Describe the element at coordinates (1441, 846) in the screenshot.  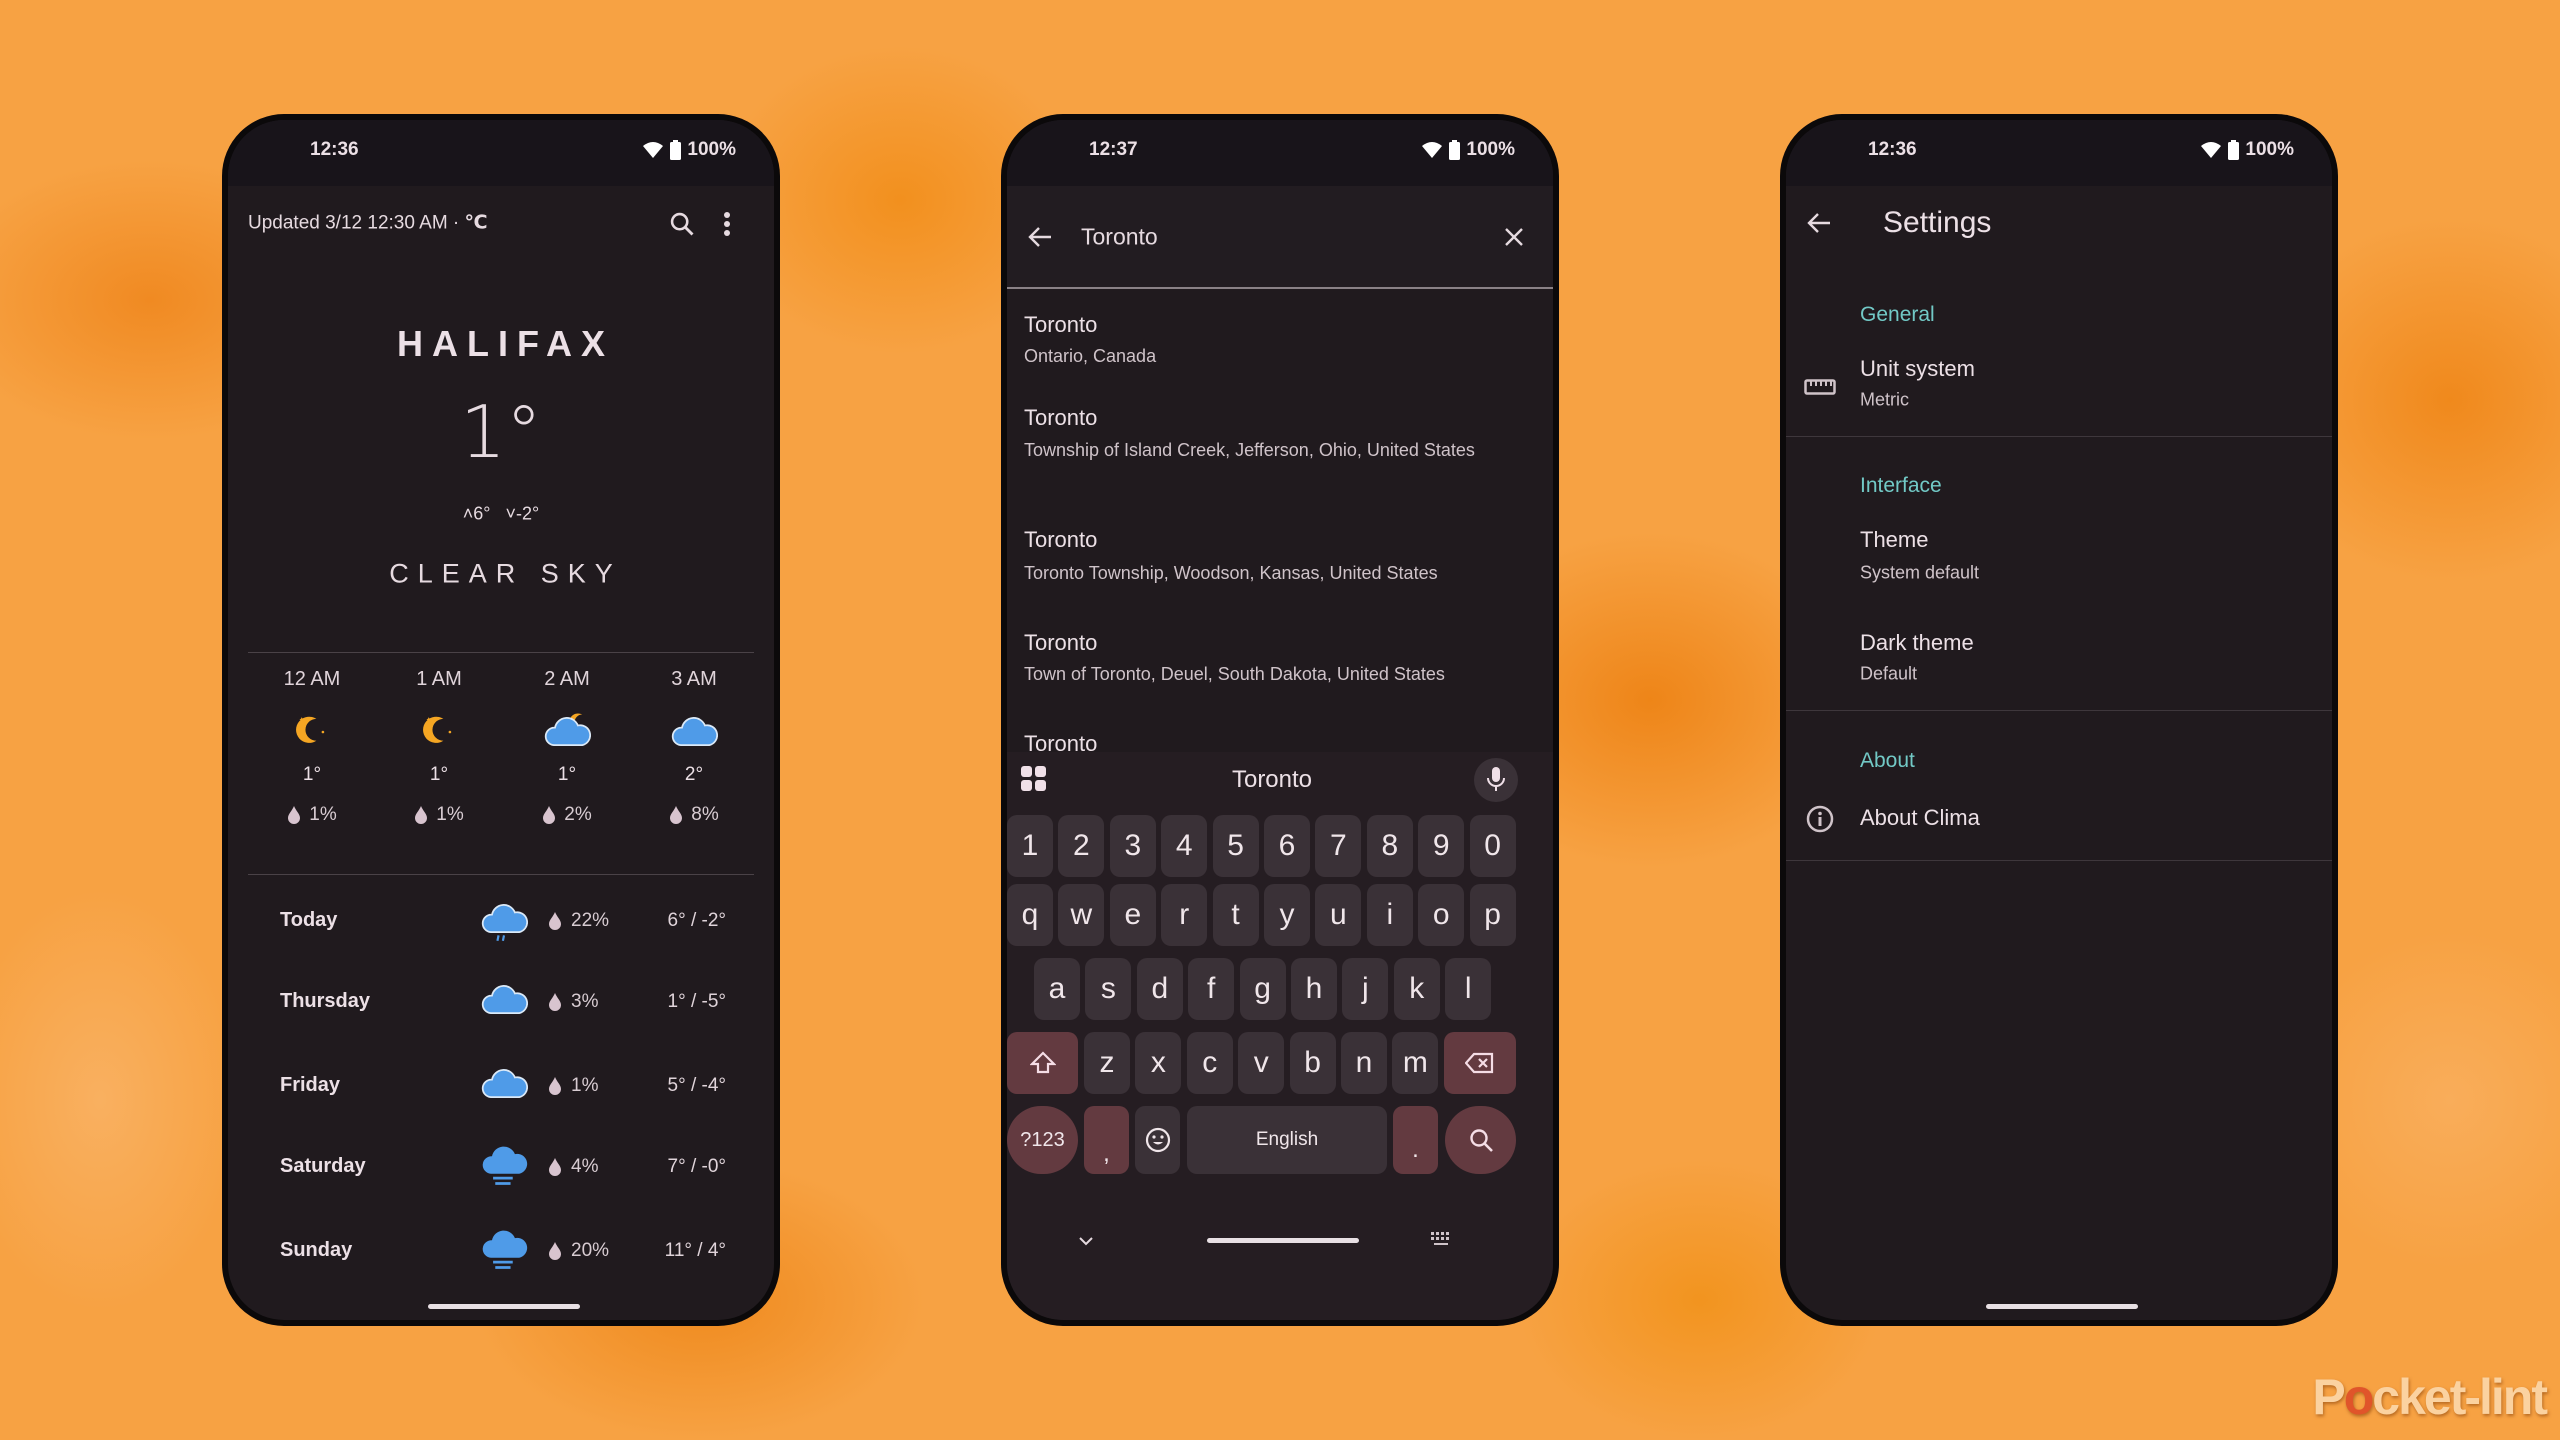
I see `key-9: 9` at that location.